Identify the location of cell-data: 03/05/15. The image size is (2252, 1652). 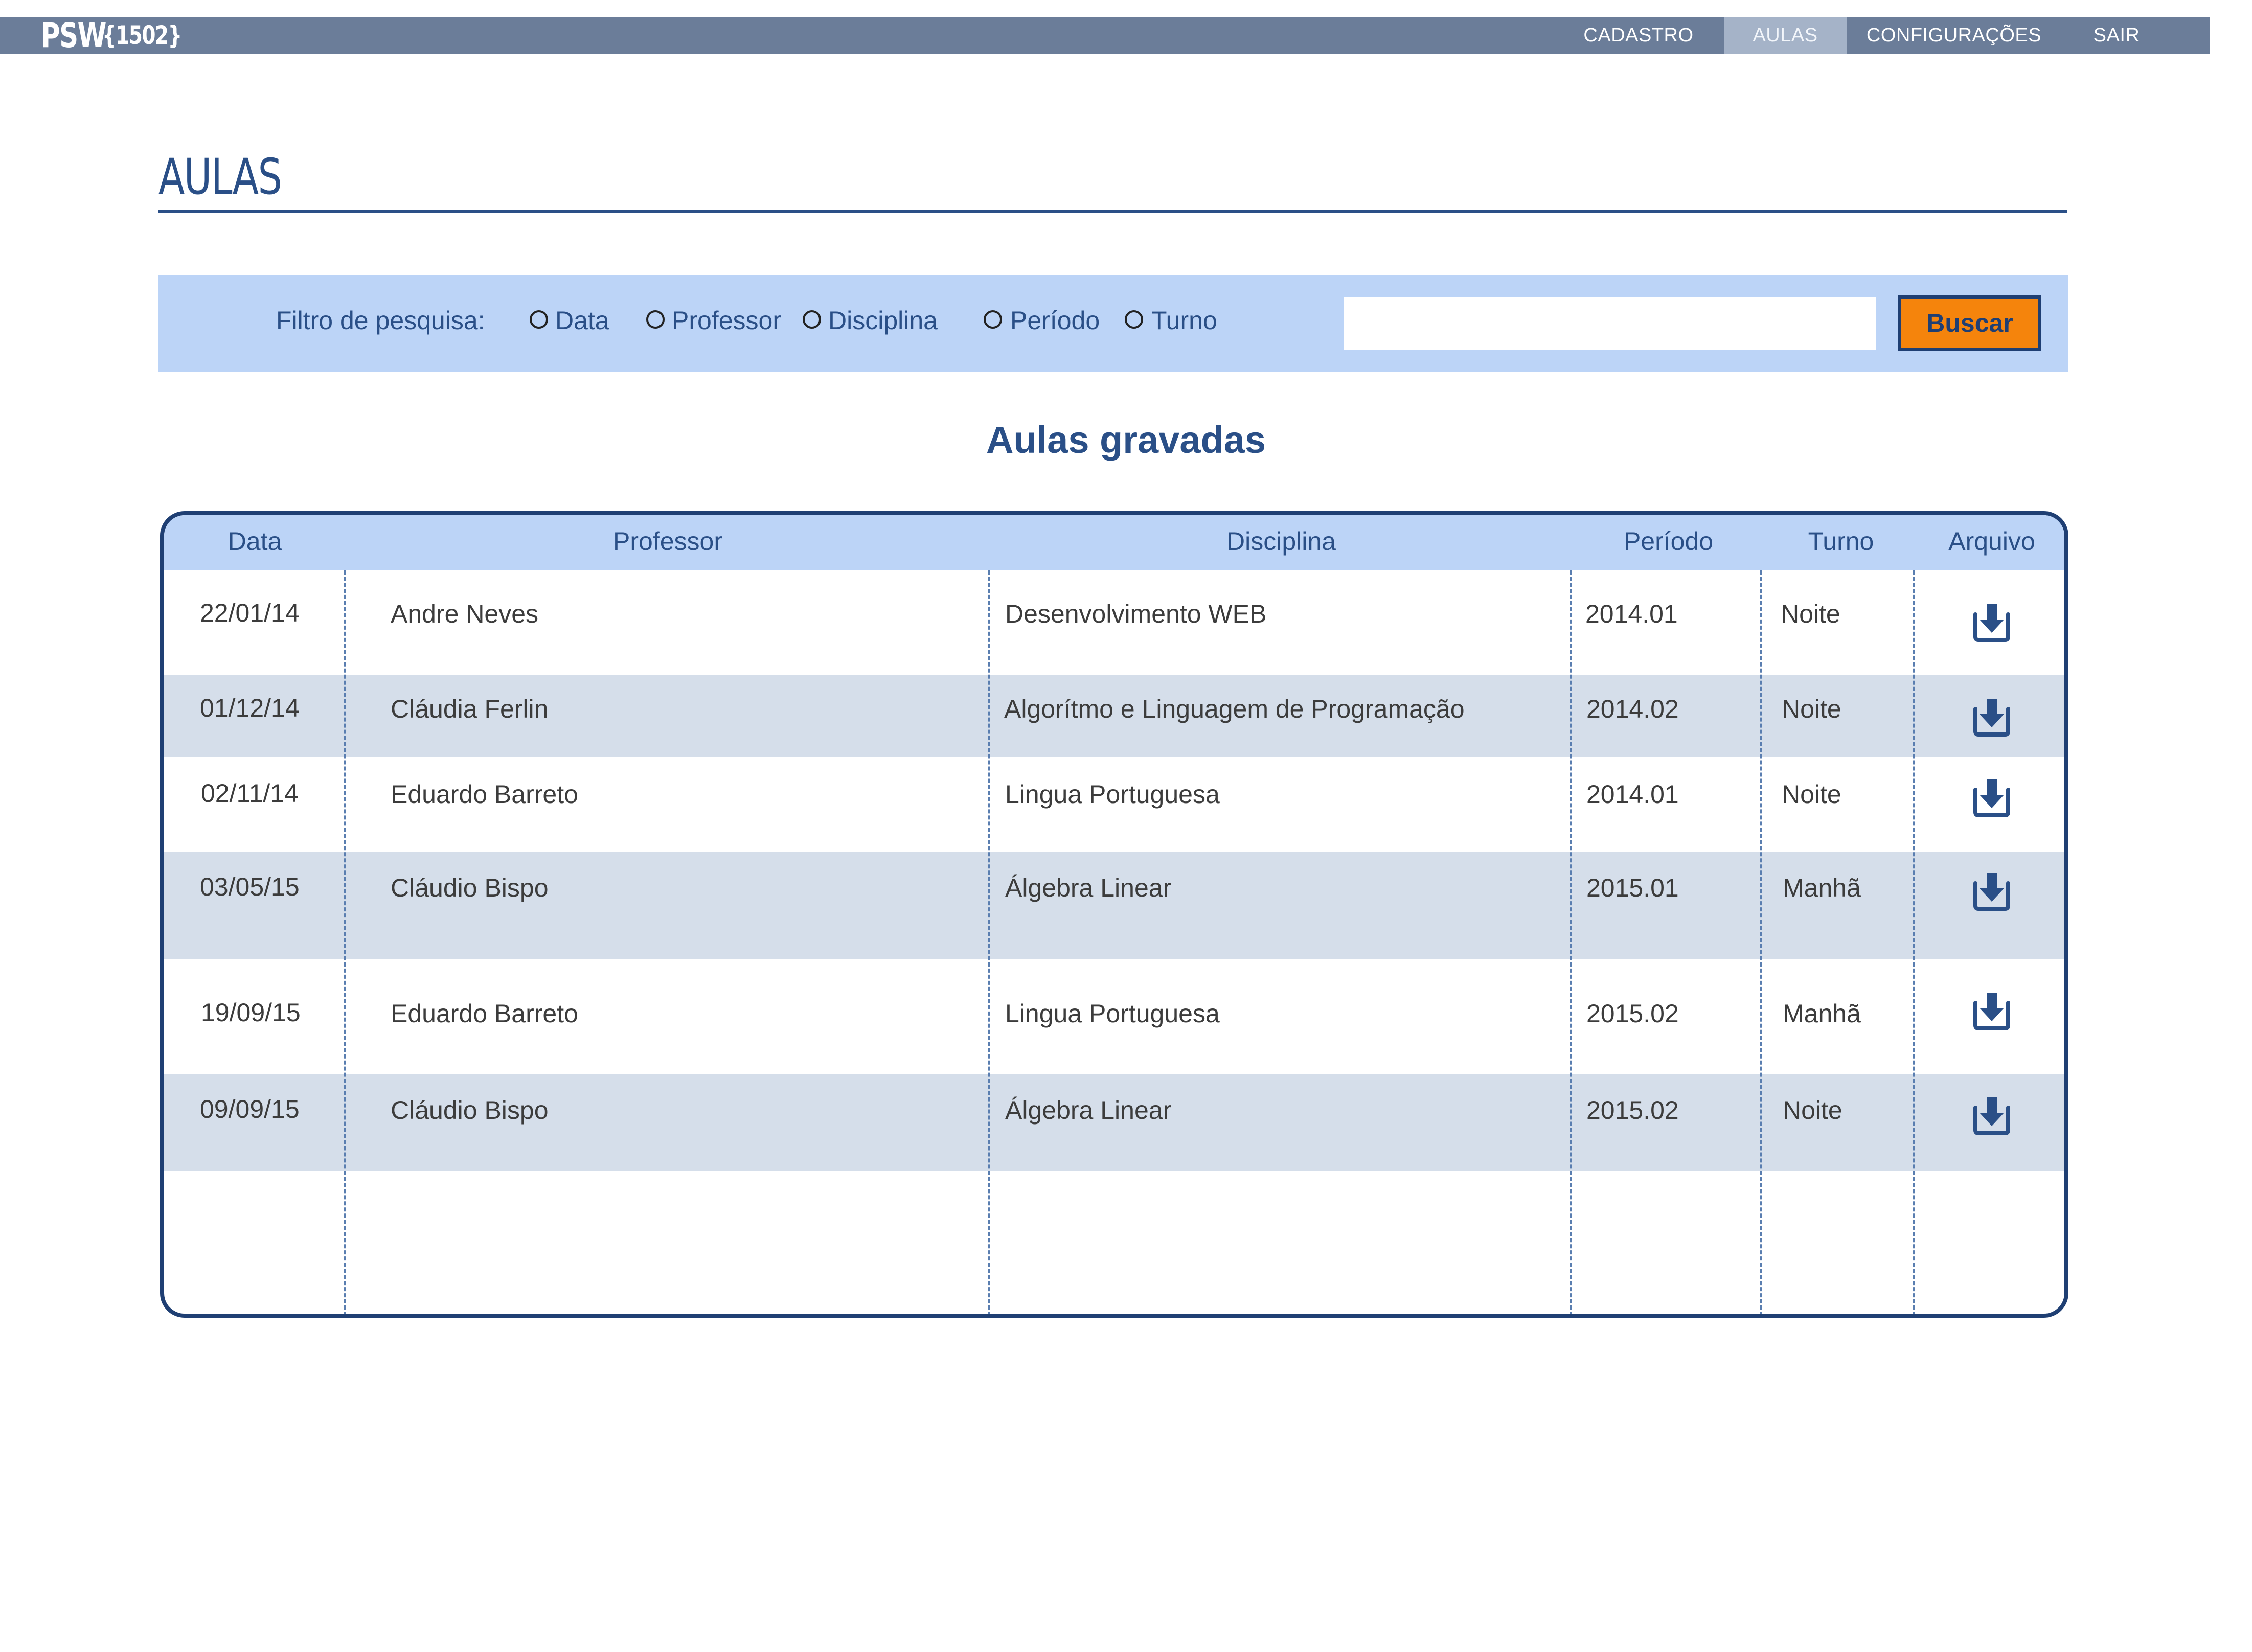
(250, 887).